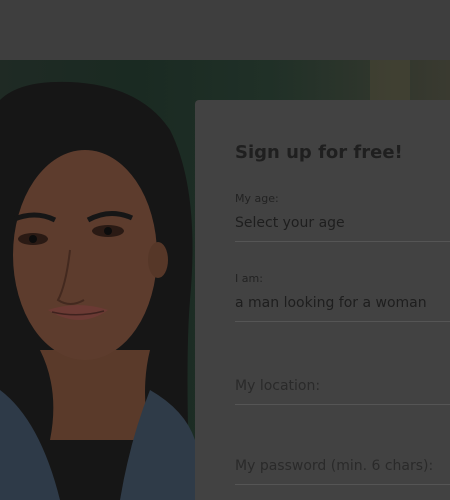  Describe the element at coordinates (257, 198) in the screenshot. I see `age-label: My age:` at that location.